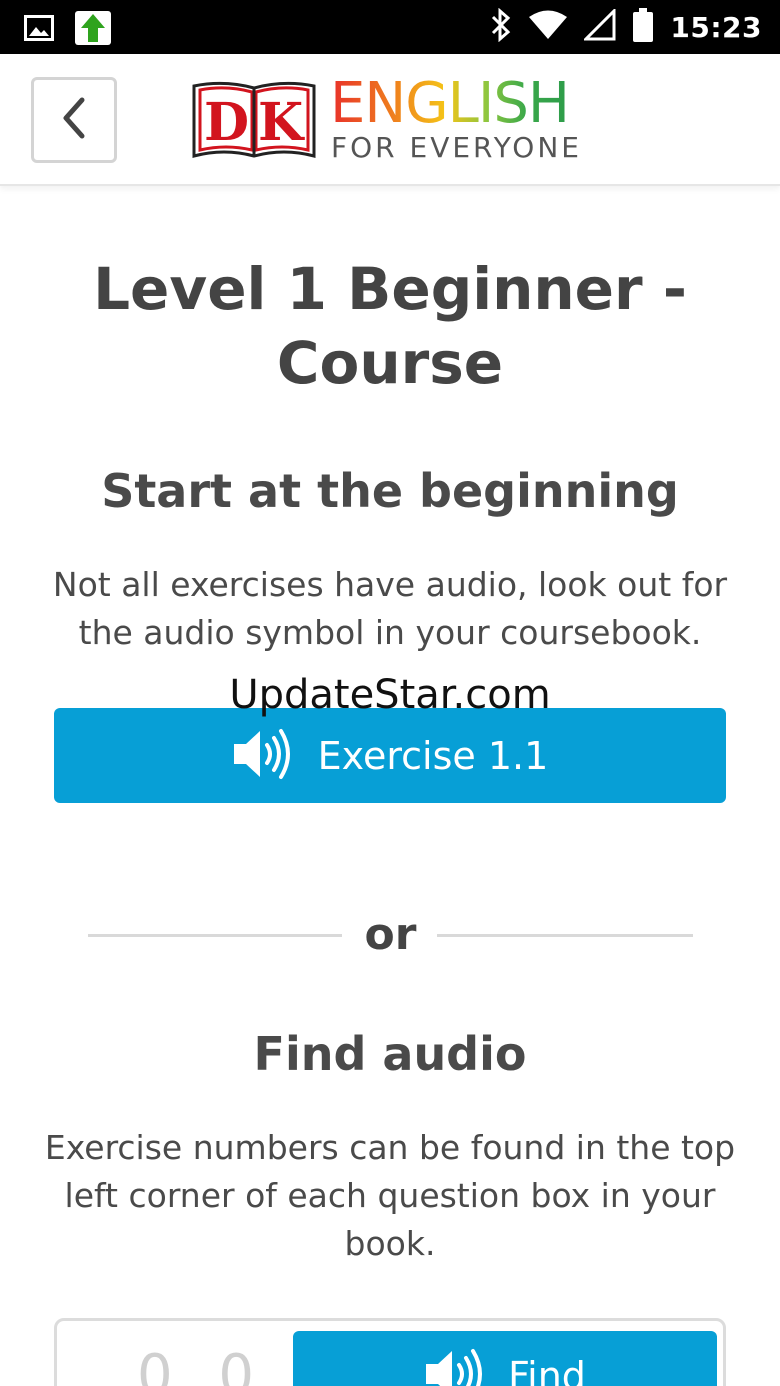  Describe the element at coordinates (716, 27) in the screenshot. I see `clock: 15:23` at that location.